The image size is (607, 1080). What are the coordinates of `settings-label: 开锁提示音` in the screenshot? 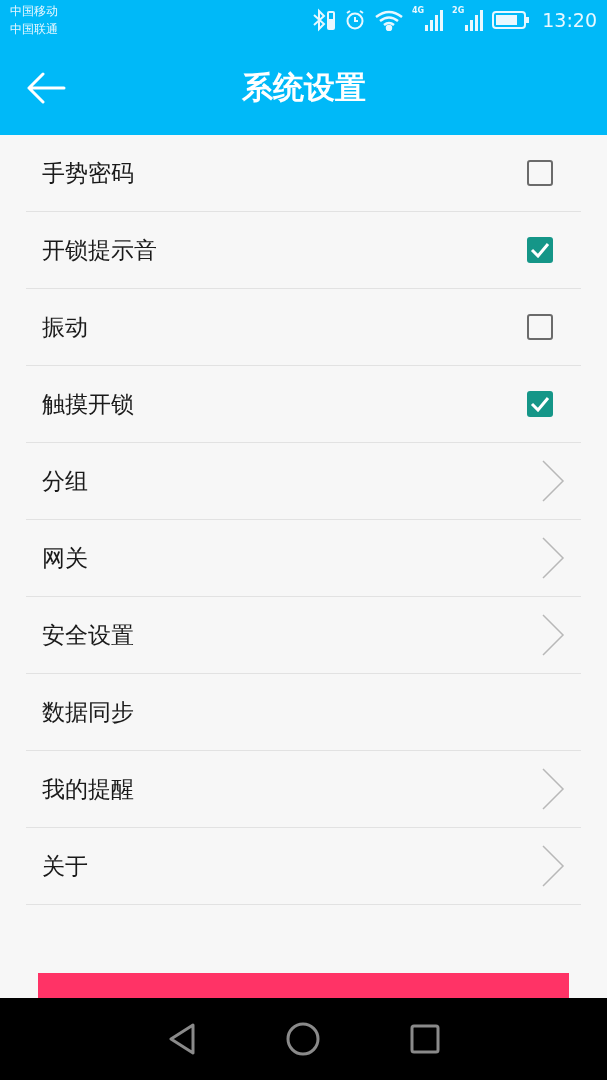 It's located at (99, 250).